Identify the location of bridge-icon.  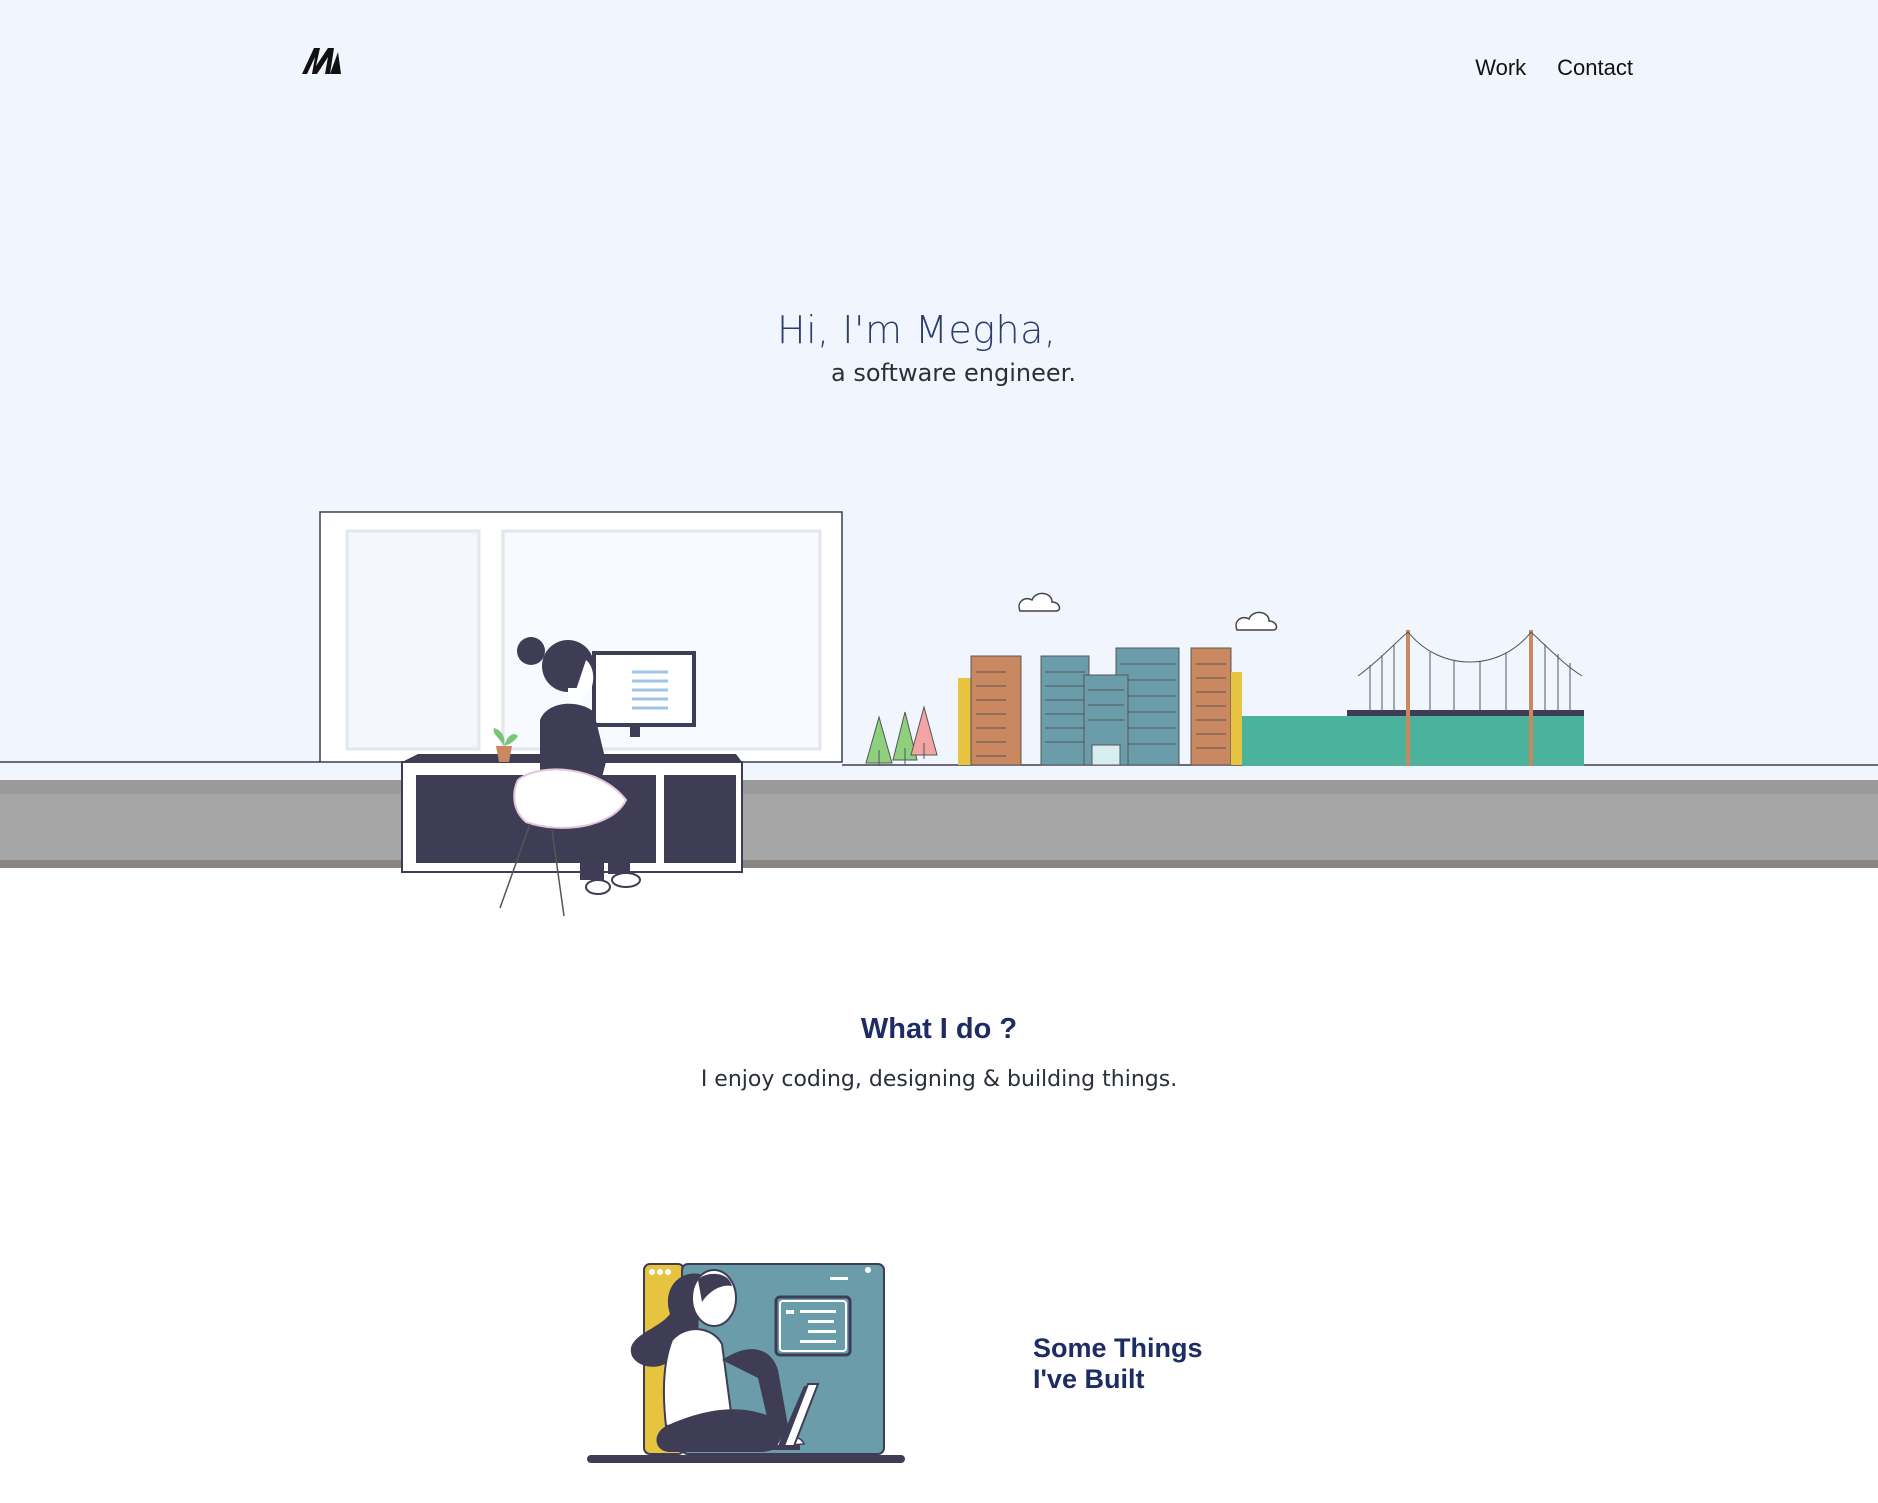
(1413, 698).